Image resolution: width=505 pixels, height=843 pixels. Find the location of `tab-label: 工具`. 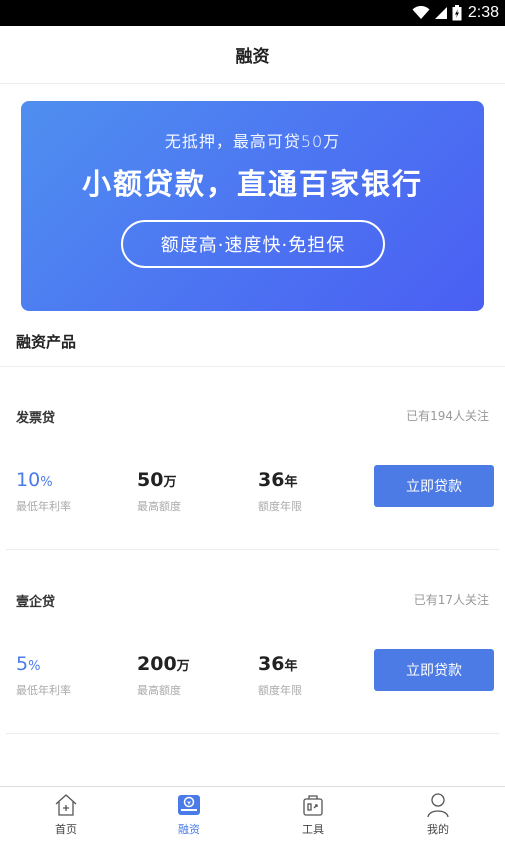

tab-label: 工具 is located at coordinates (313, 829).